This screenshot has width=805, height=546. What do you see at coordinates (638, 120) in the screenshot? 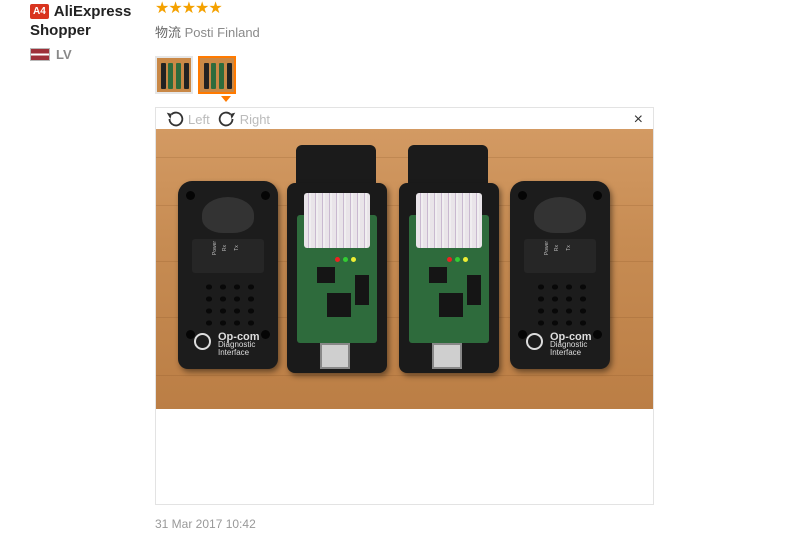
I see `close-viewer-button: ×` at bounding box center [638, 120].